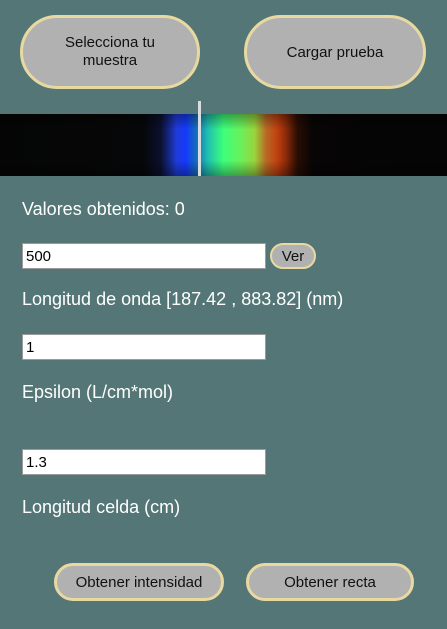  What do you see at coordinates (183, 299) in the screenshot?
I see `wavelength-label: Longitud de onda [187.42 , 883.82] (nm)` at bounding box center [183, 299].